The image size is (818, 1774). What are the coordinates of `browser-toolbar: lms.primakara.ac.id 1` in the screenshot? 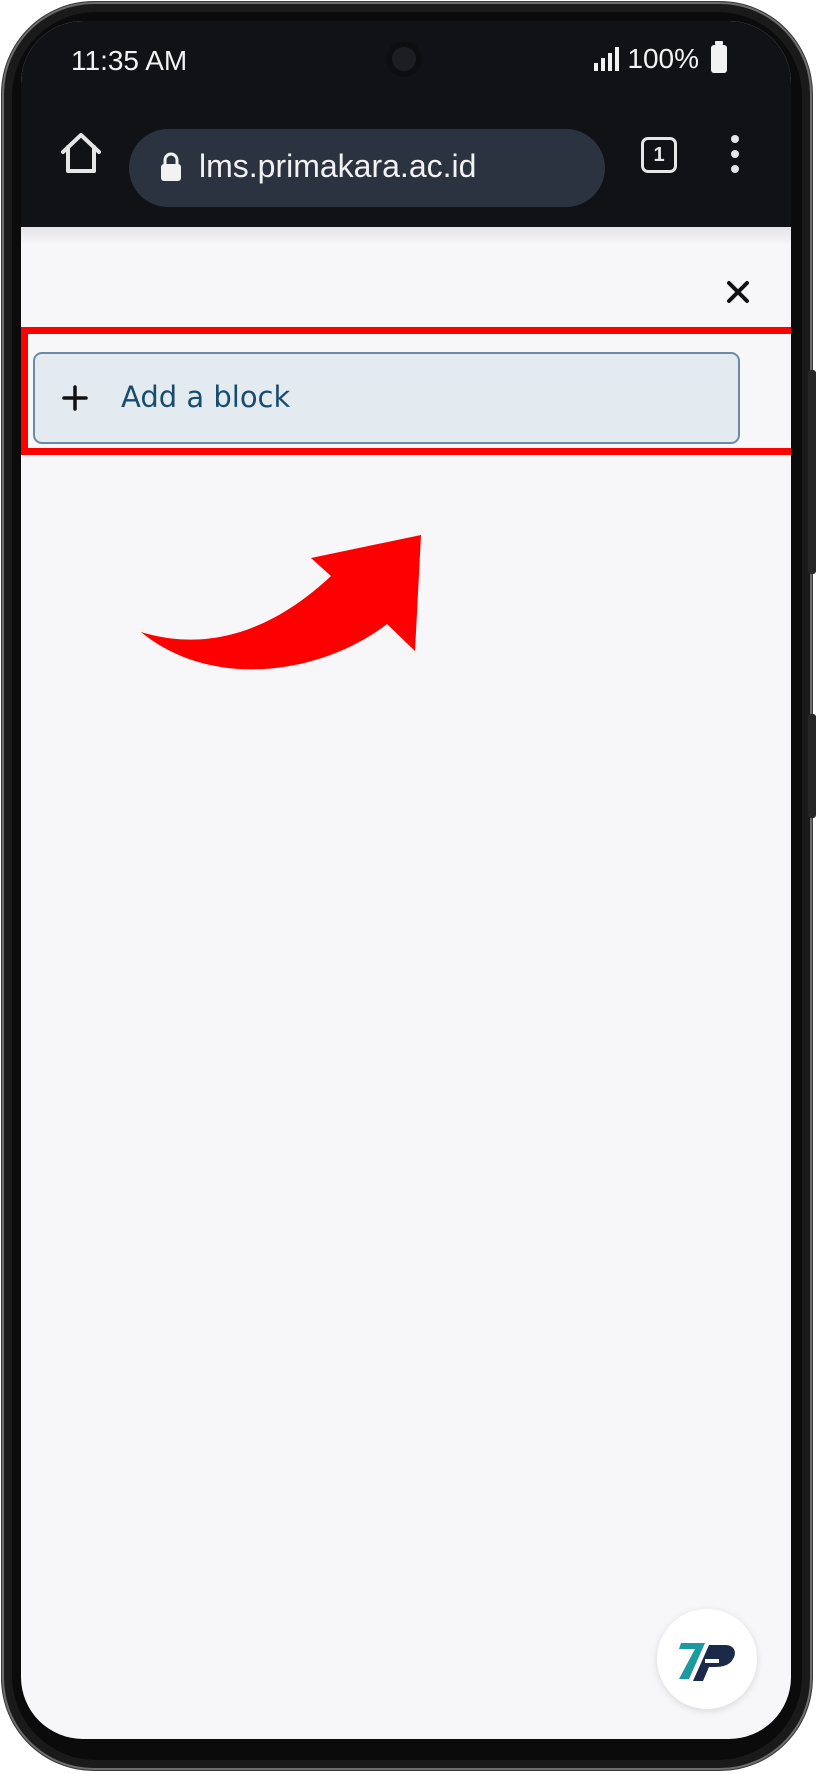 It's located at (406, 164).